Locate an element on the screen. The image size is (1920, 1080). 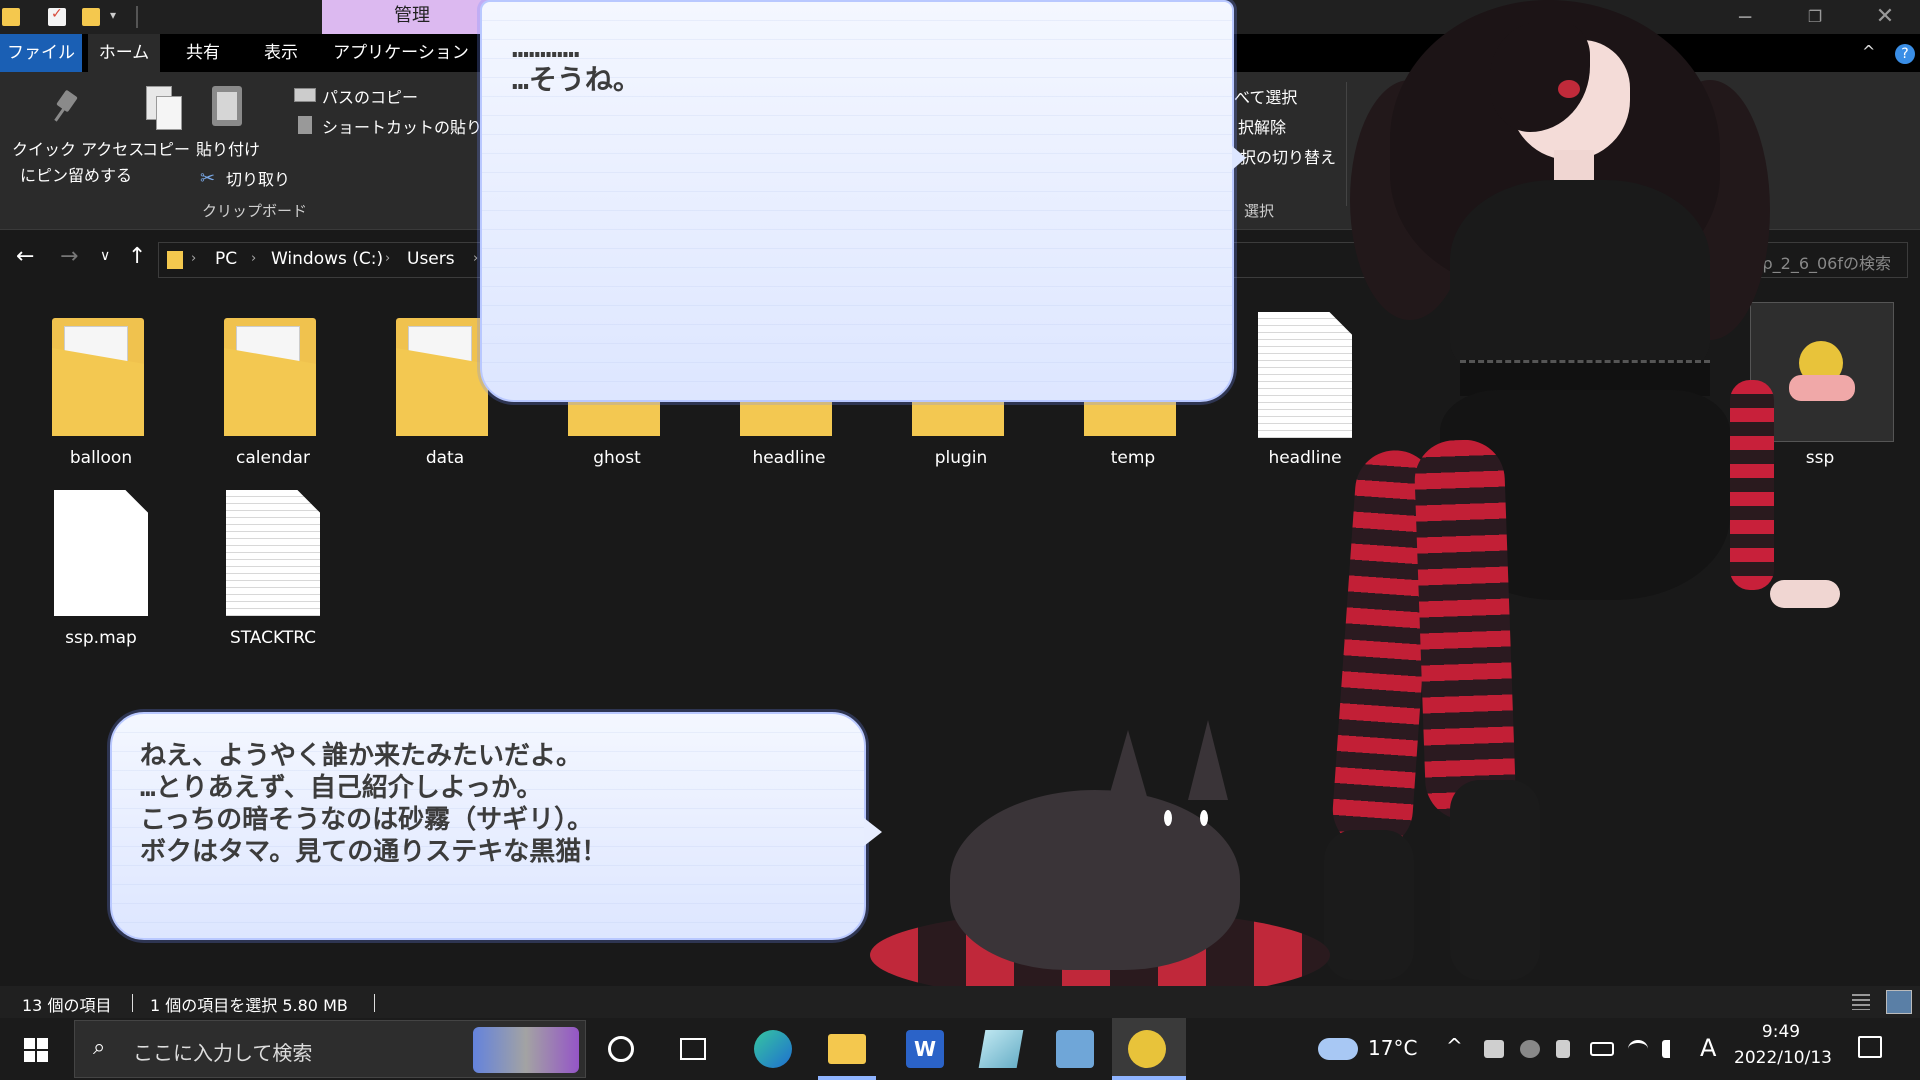
breadcrumb-windows-c: Windows (C:) is located at coordinates (327, 259).